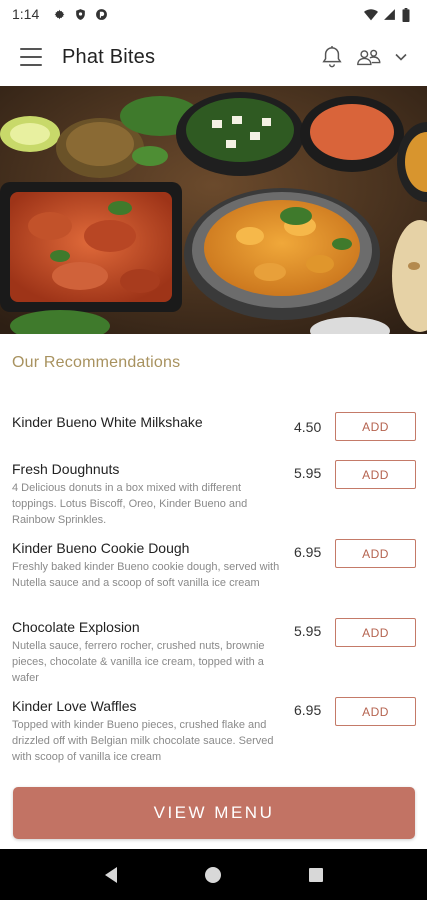 This screenshot has width=427, height=900. What do you see at coordinates (96, 362) in the screenshot?
I see `section-title: Our Recommendations` at bounding box center [96, 362].